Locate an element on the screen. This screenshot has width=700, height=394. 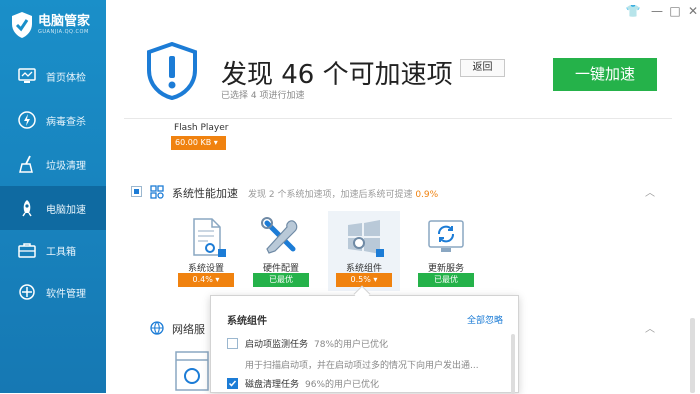
rocket-icon is located at coordinates (27, 208).